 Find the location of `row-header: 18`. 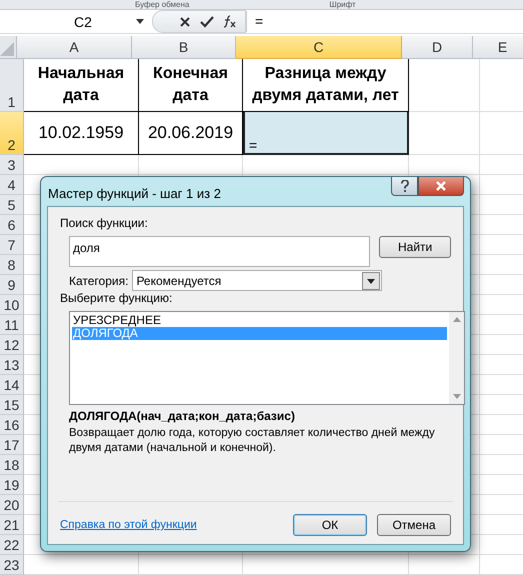

row-header: 18 is located at coordinates (12, 465).